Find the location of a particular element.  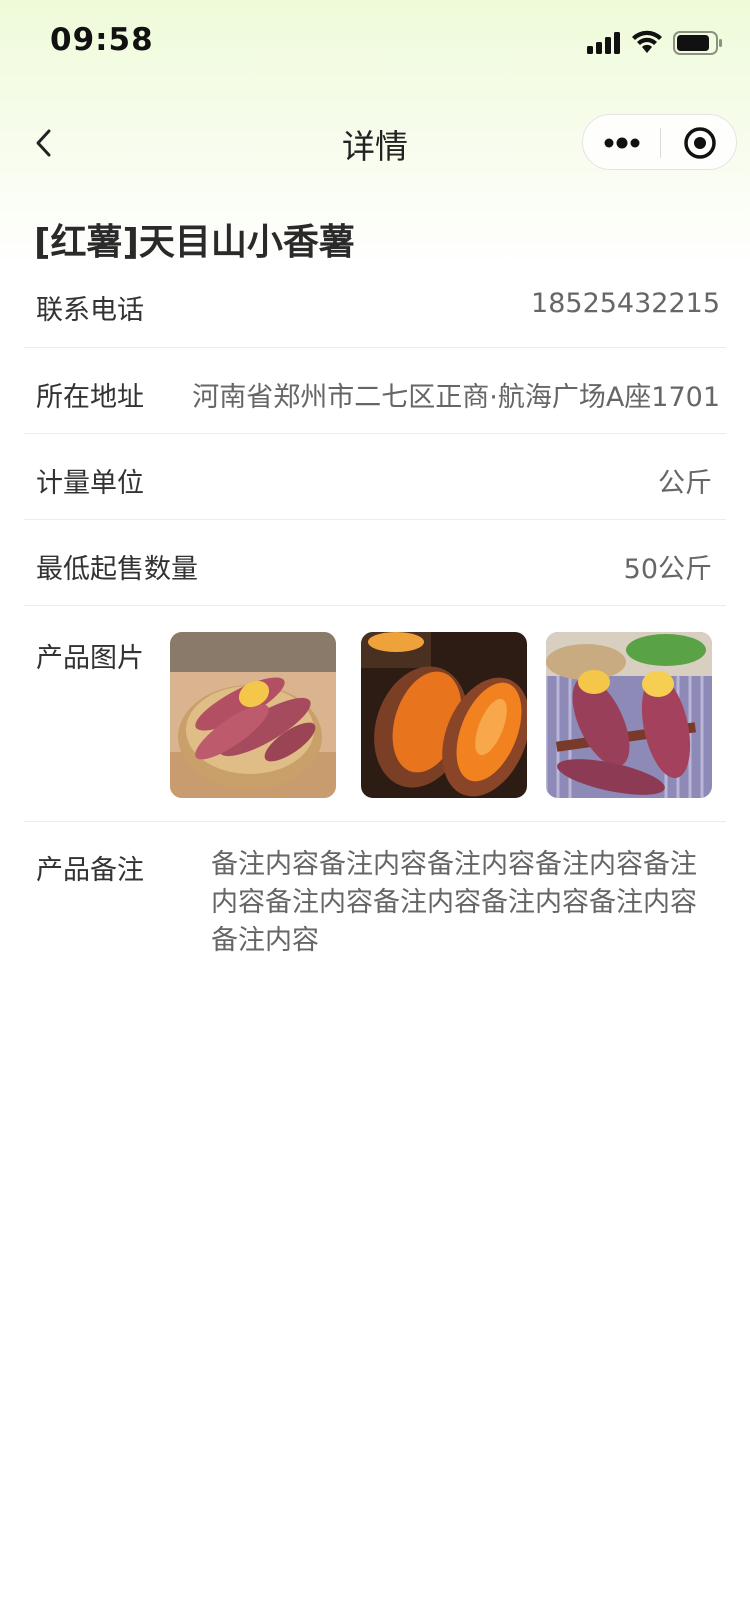

min-quantity-row: 最低起售数量 50公斤 is located at coordinates (375, 563).